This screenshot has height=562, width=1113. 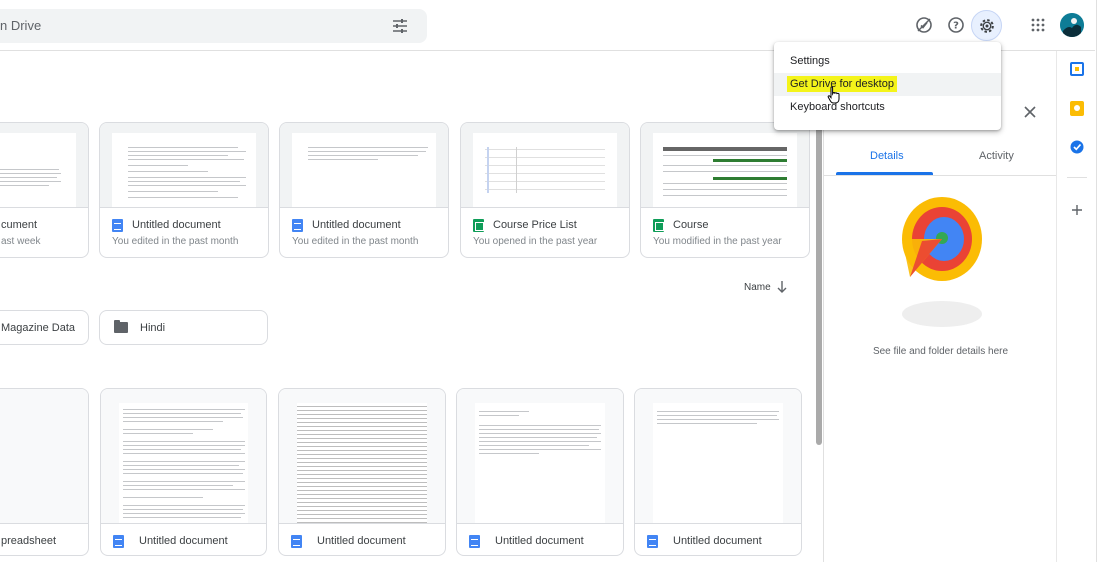 I want to click on file-activity: You opened in the past year, so click(x=535, y=241).